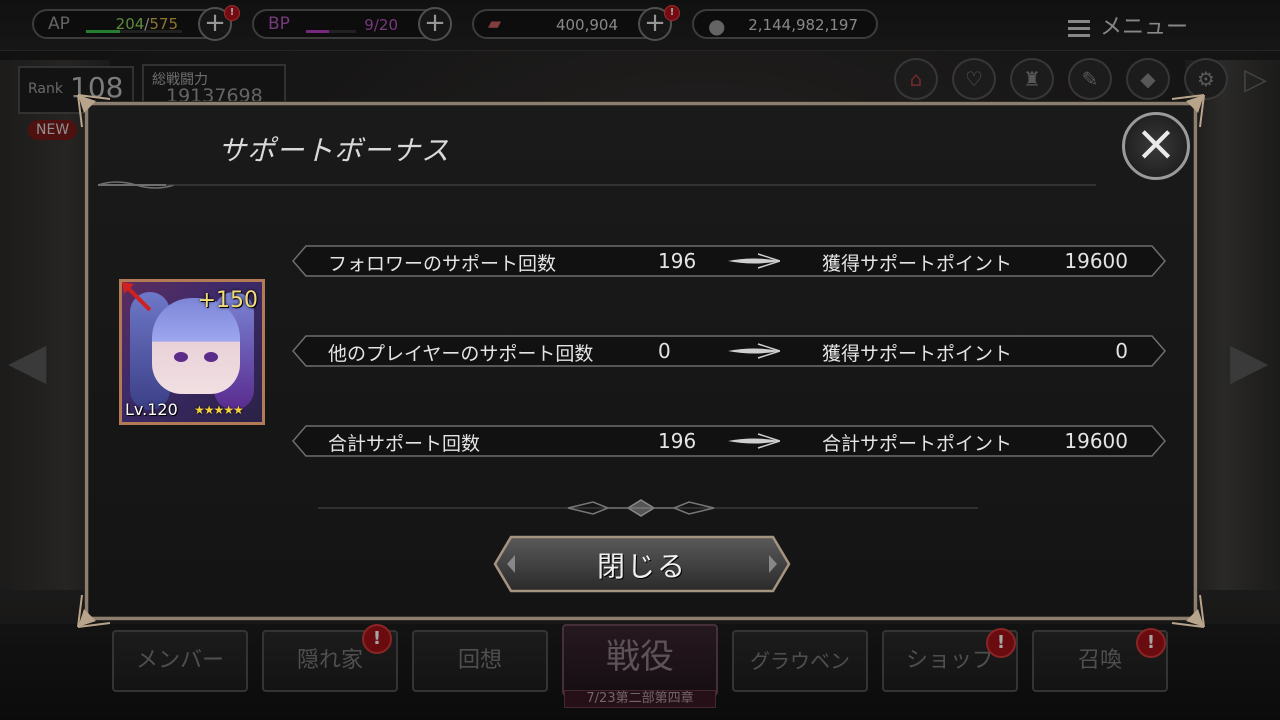  Describe the element at coordinates (461, 354) in the screenshot. I see `row-label: 他のプレイヤーのサポート回数` at that location.